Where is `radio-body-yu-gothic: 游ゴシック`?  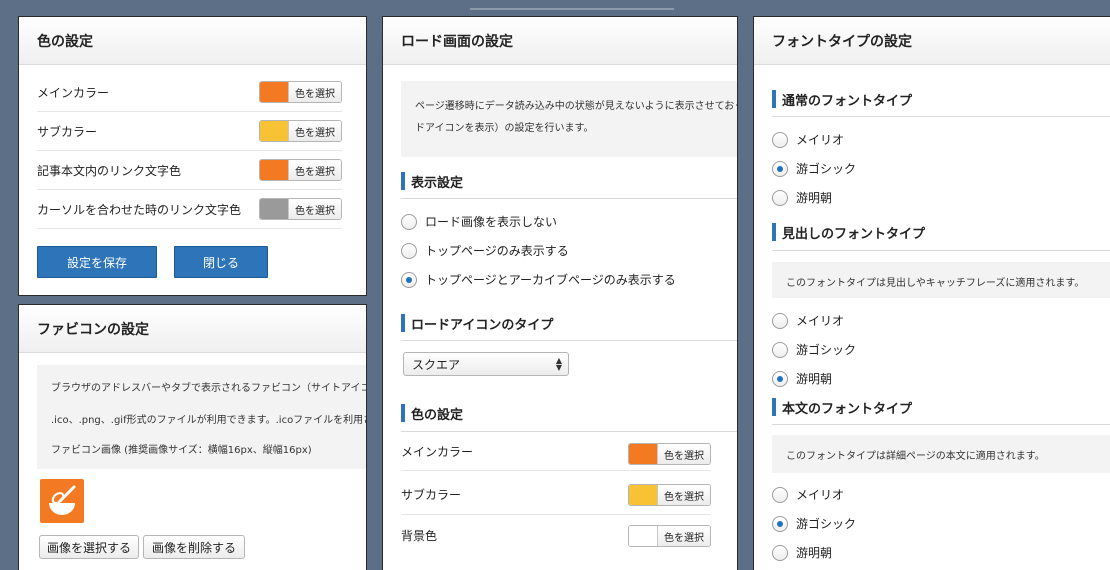
radio-body-yu-gothic: 游ゴシック is located at coordinates (814, 523).